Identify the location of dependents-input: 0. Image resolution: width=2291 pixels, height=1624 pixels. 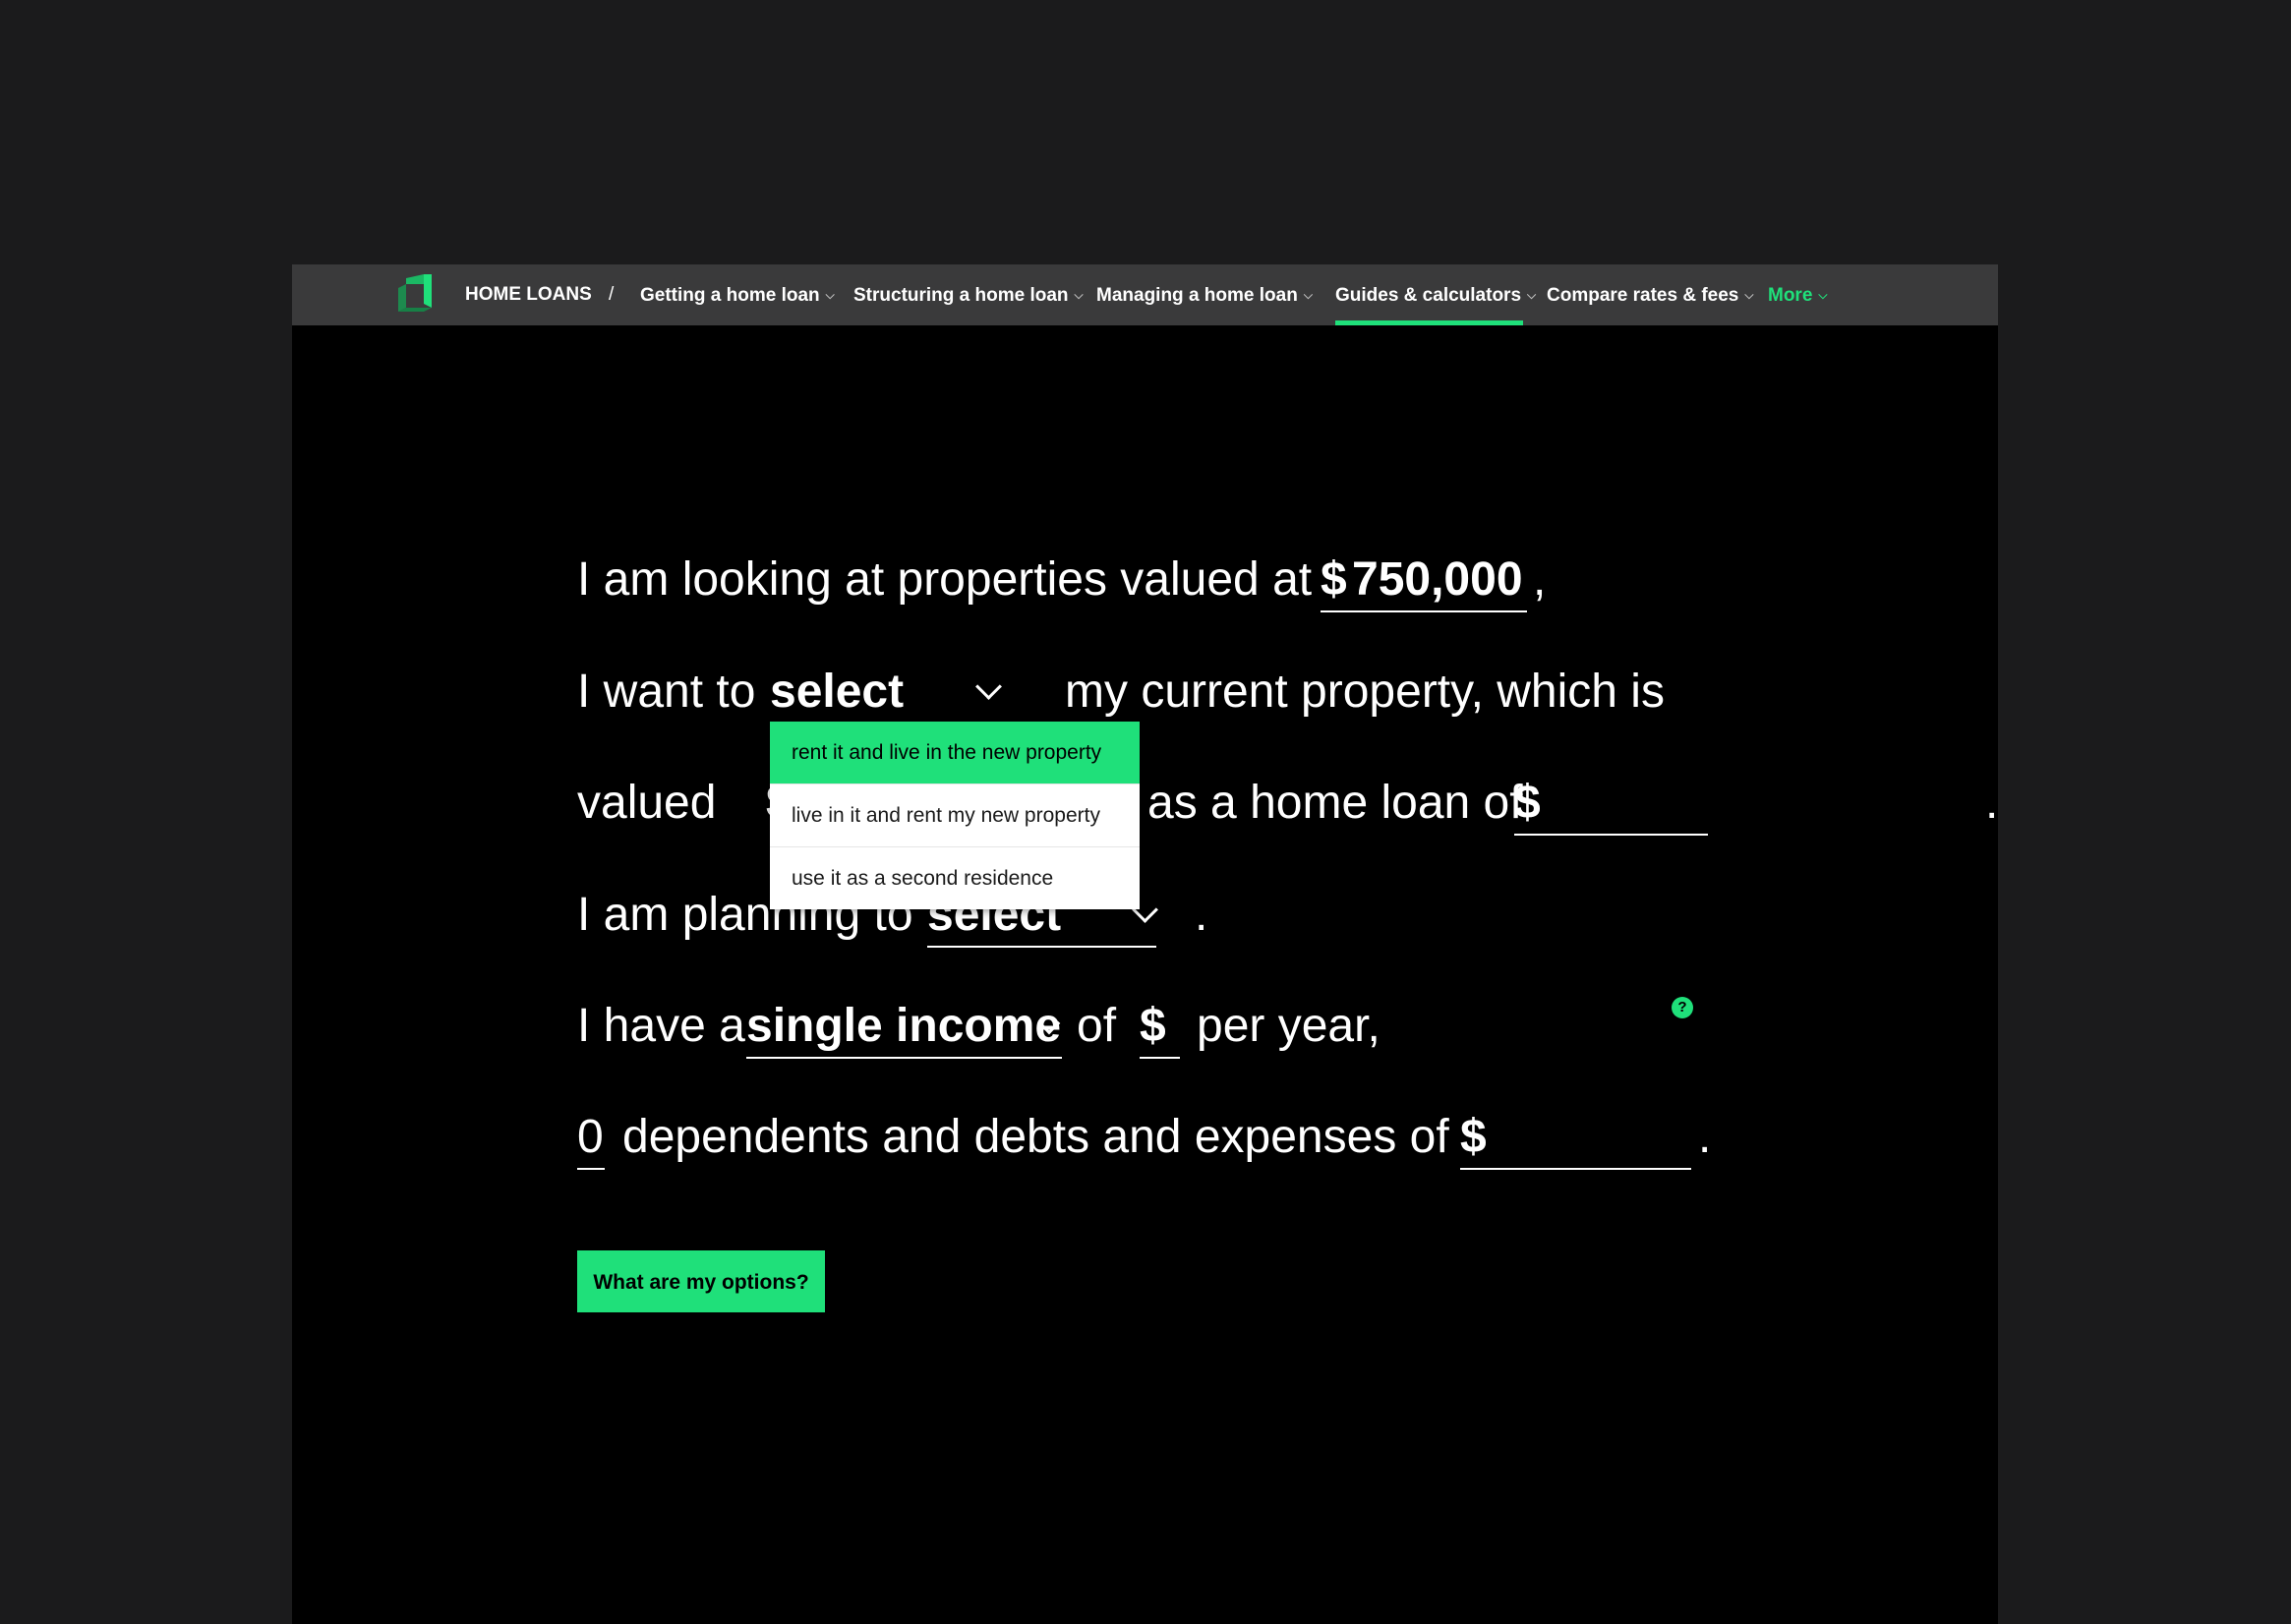
(591, 1136).